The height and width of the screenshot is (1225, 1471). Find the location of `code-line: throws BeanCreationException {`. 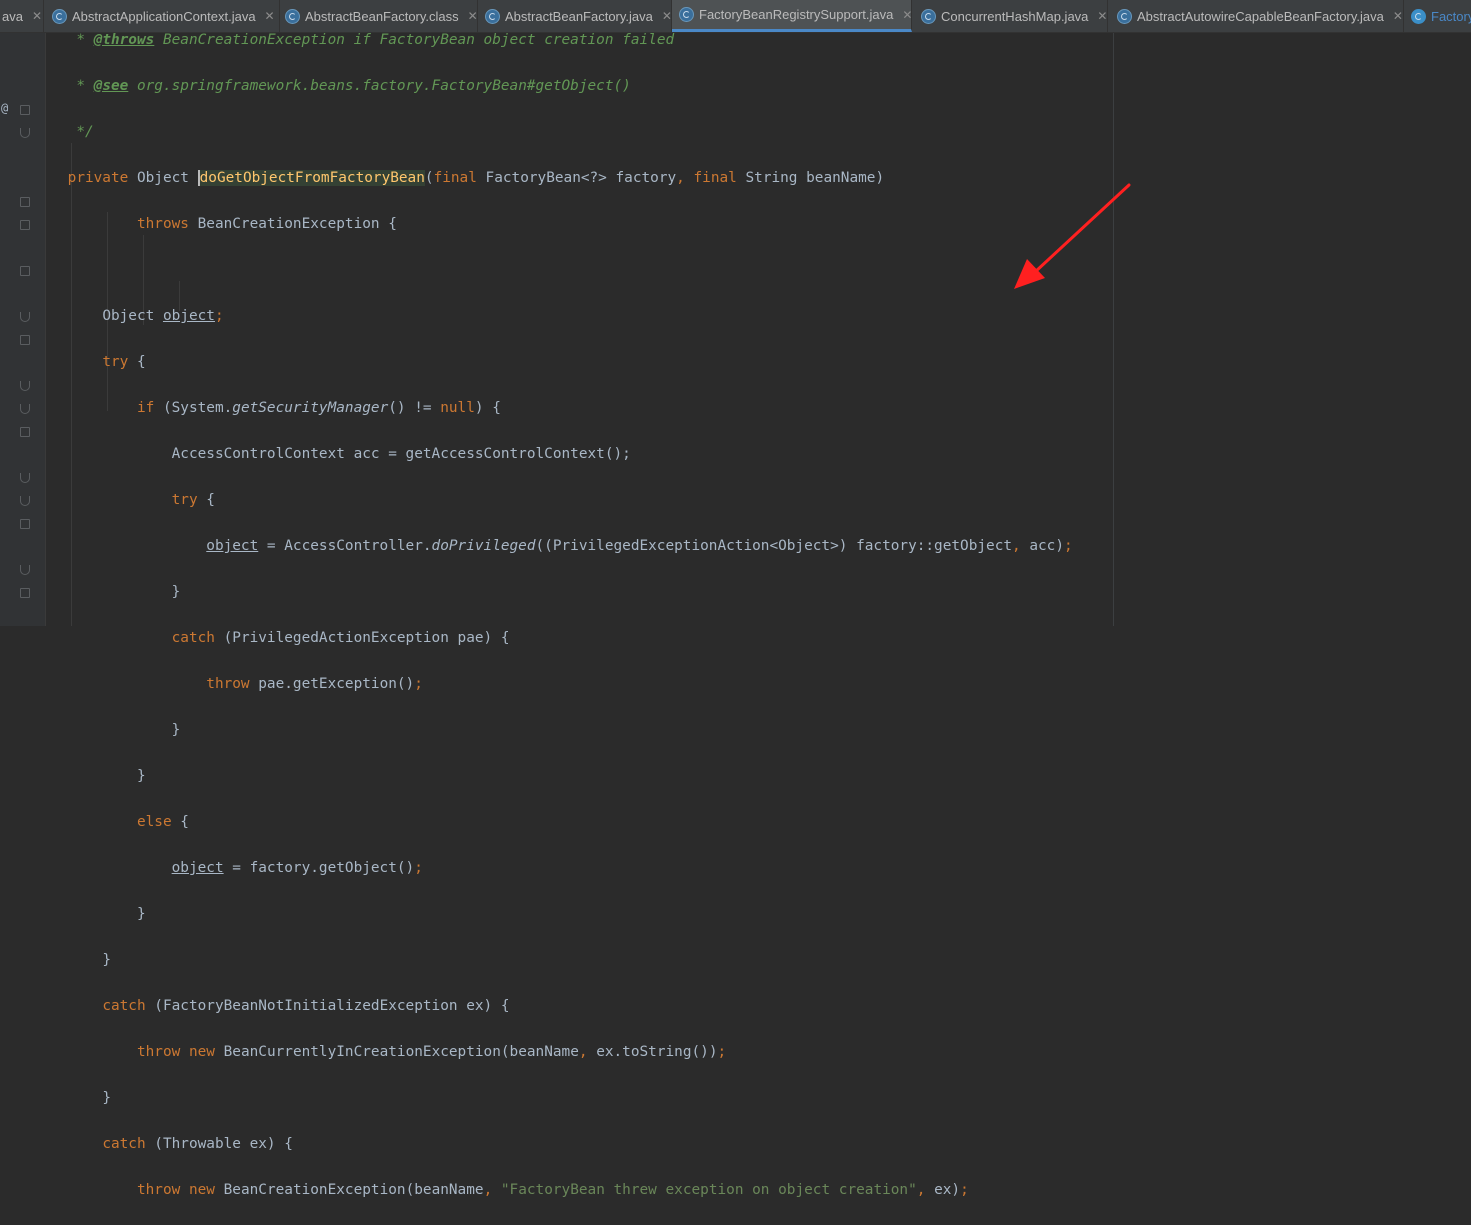

code-line: throws BeanCreationException { is located at coordinates (266, 224).